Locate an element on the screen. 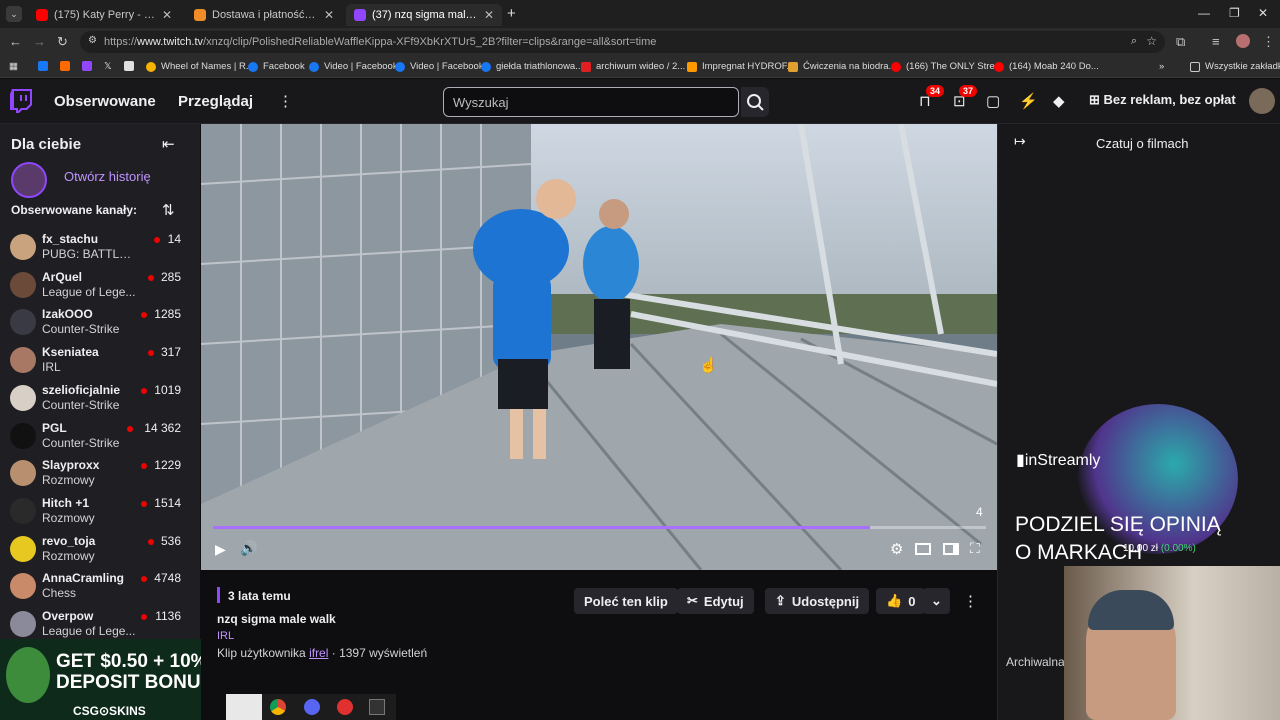 The height and width of the screenshot is (720, 1280). apps-icon: ▦ is located at coordinates (13, 66).